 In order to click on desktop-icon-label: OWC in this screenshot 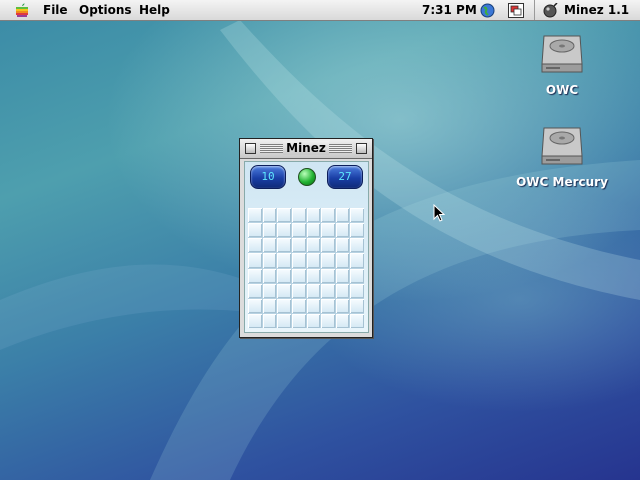, I will do `click(562, 90)`.